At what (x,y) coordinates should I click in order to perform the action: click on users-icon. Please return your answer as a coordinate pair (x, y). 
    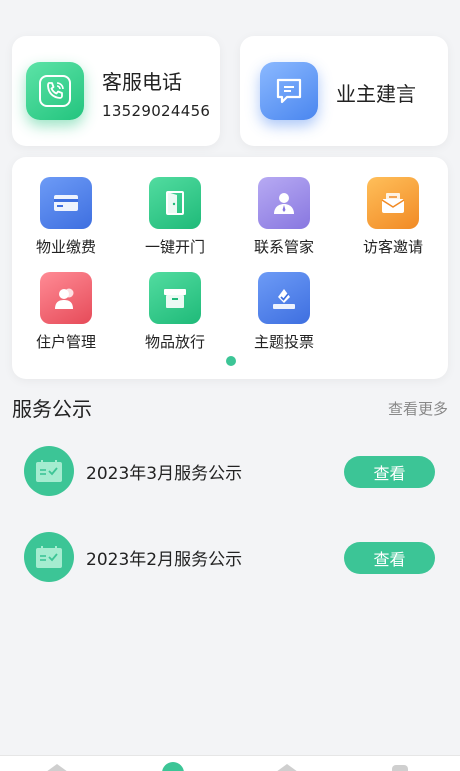
    Looking at the image, I should click on (66, 298).